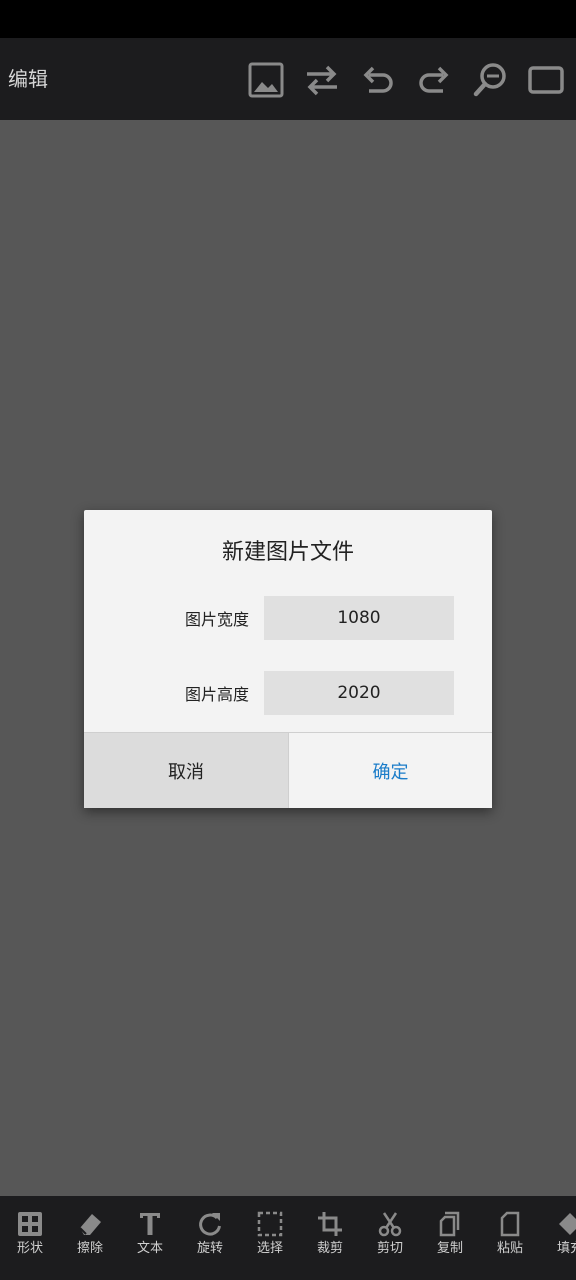 The width and height of the screenshot is (576, 1280). Describe the element at coordinates (389, 1248) in the screenshot. I see `tool-label: 剪切` at that location.